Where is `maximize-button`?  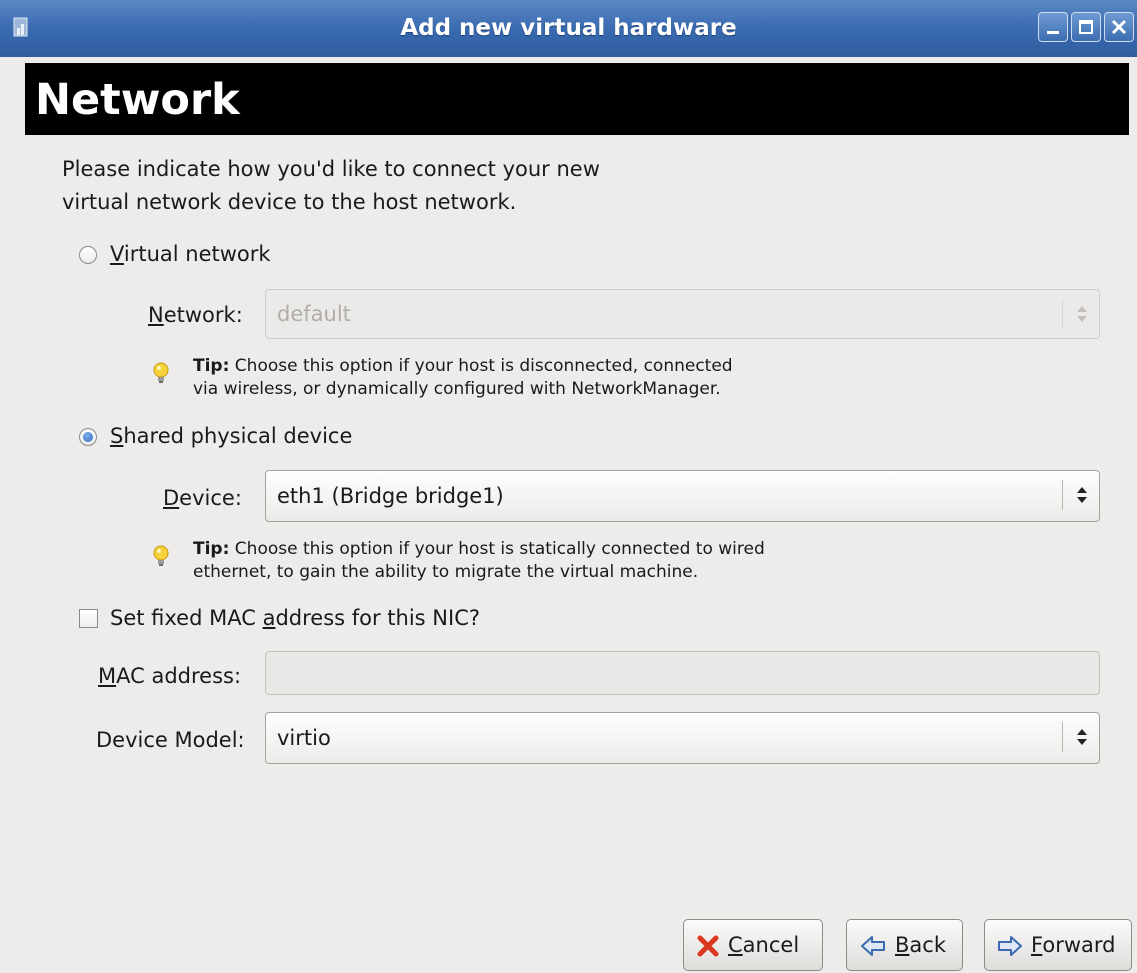 maximize-button is located at coordinates (1086, 27).